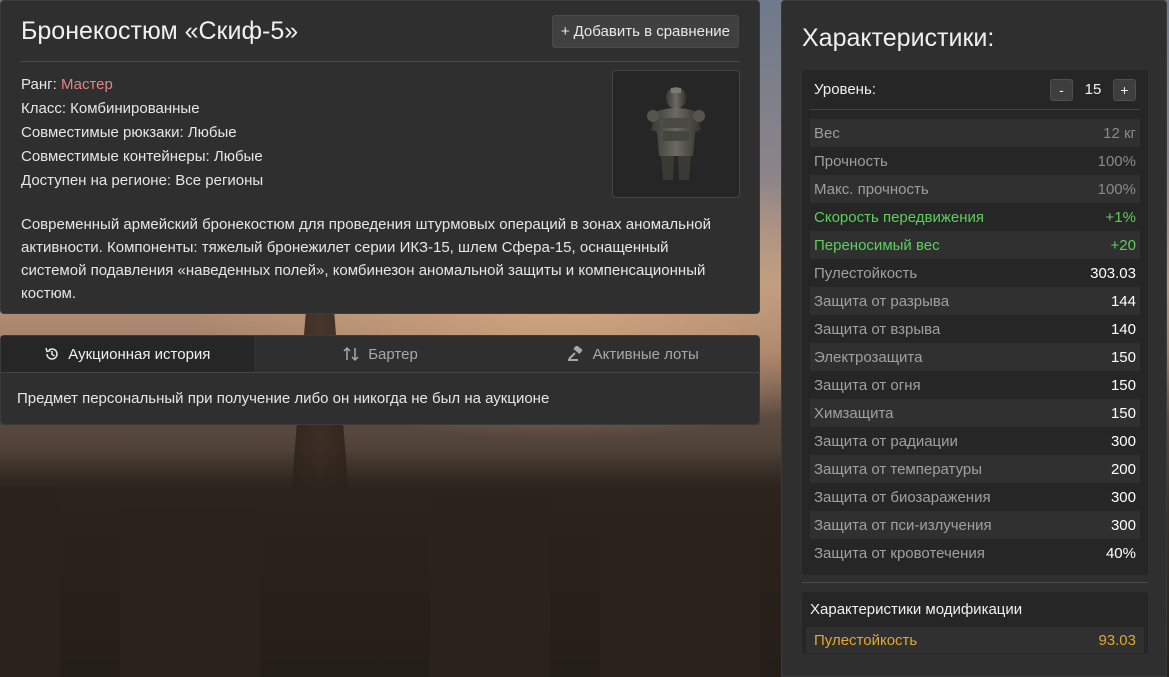 This screenshot has height=677, width=1169. I want to click on stat-name: Защита от температуры, so click(898, 469).